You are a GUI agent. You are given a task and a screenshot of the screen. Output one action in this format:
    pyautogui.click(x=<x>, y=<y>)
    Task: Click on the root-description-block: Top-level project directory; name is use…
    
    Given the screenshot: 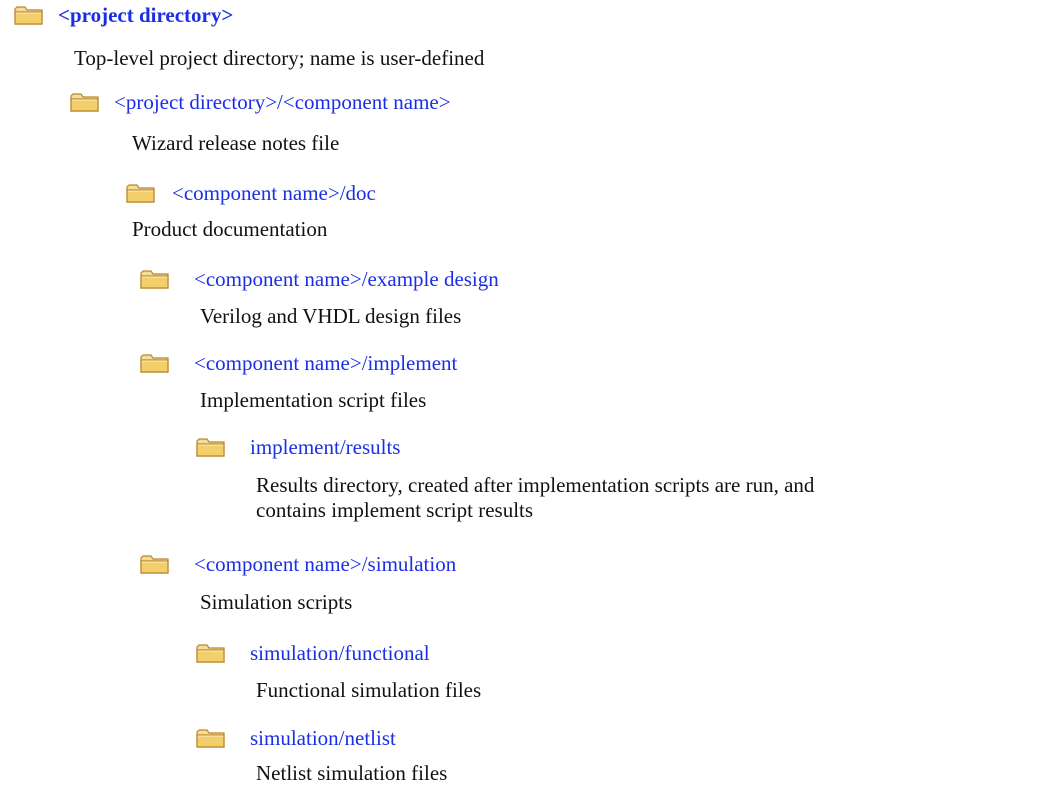 What is the action you would take?
    pyautogui.click(x=279, y=58)
    